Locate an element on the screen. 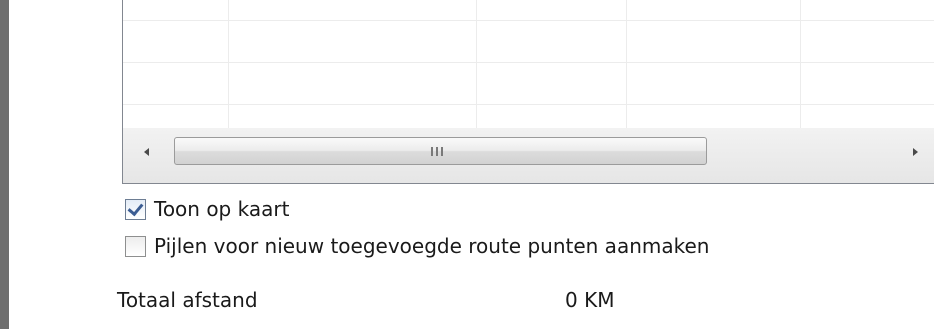 The height and width of the screenshot is (329, 934). window-left-border is located at coordinates (4, 164).